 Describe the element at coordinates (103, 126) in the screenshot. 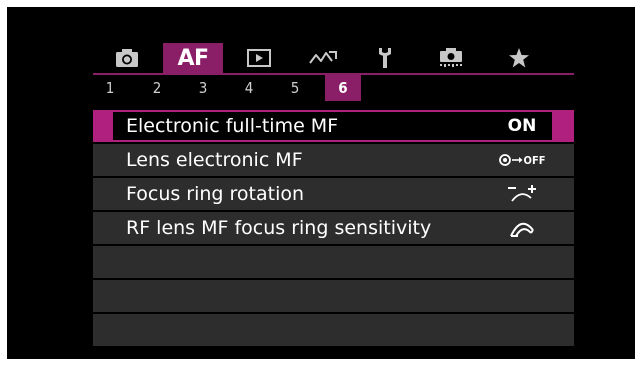

I see `selection-marker` at that location.